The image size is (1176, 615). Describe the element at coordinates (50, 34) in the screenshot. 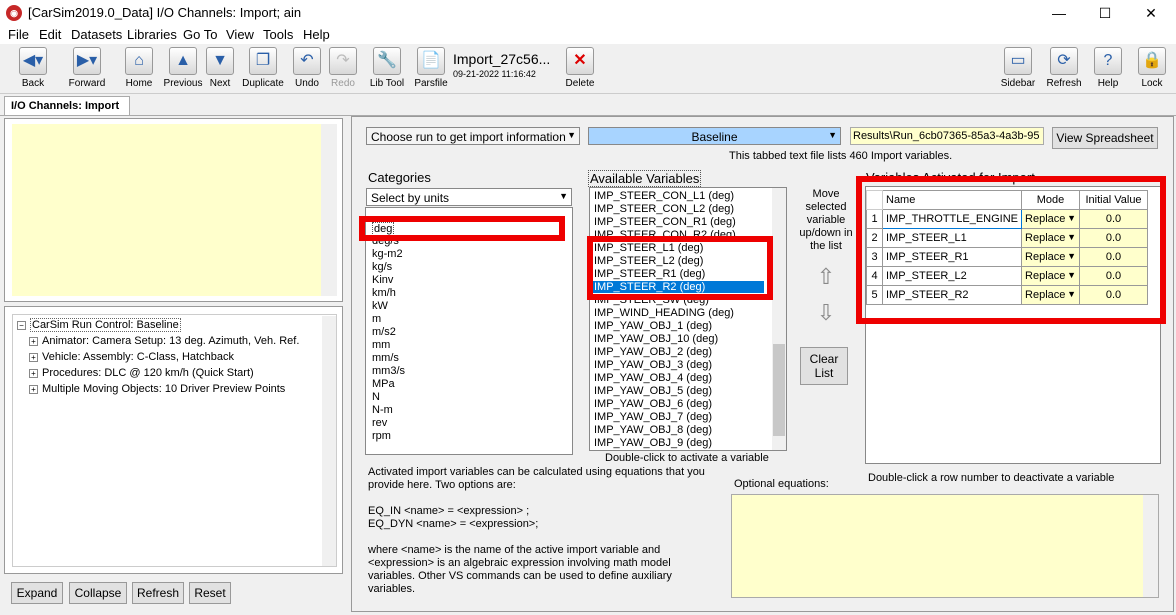

I see `menu-edit: Edit` at that location.